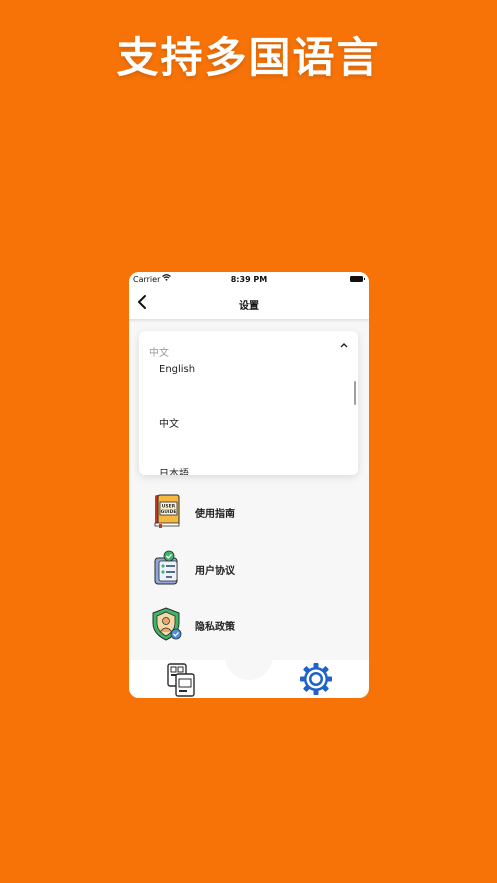  I want to click on nav-bar: 设置, so click(249, 304).